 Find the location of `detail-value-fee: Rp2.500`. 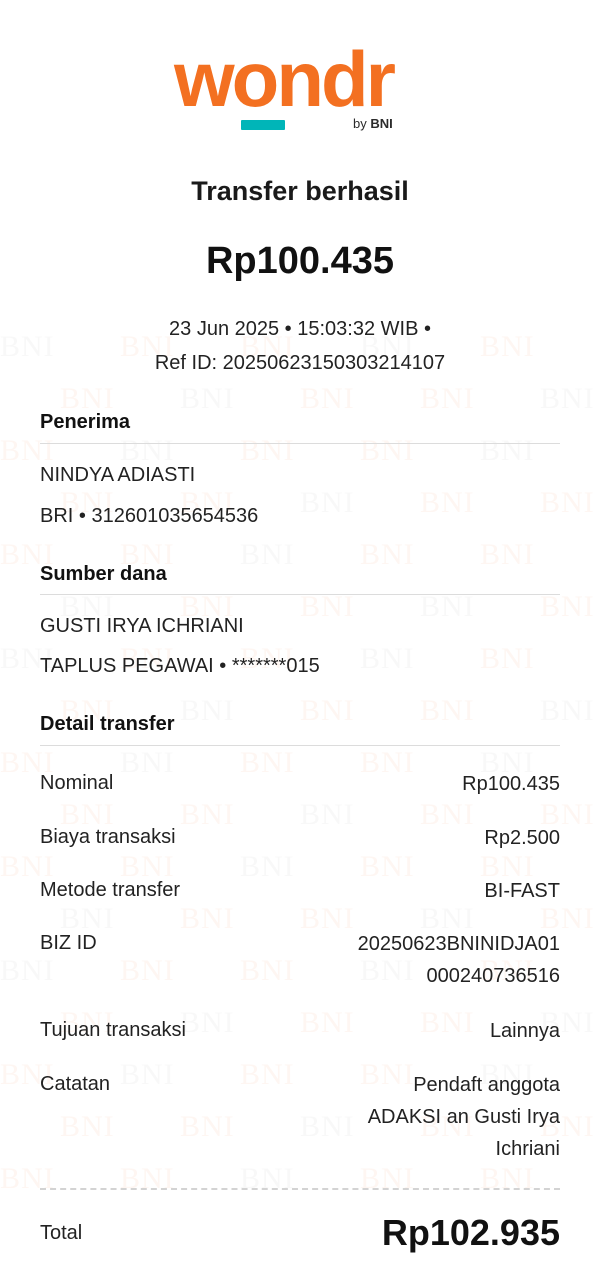

detail-value-fee: Rp2.500 is located at coordinates (522, 838).